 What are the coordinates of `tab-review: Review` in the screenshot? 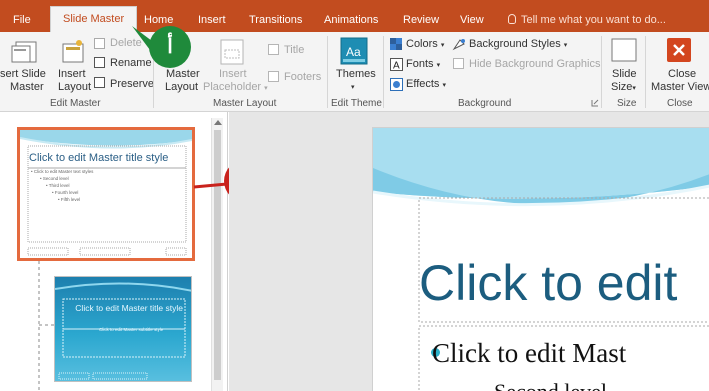 It's located at (421, 20).